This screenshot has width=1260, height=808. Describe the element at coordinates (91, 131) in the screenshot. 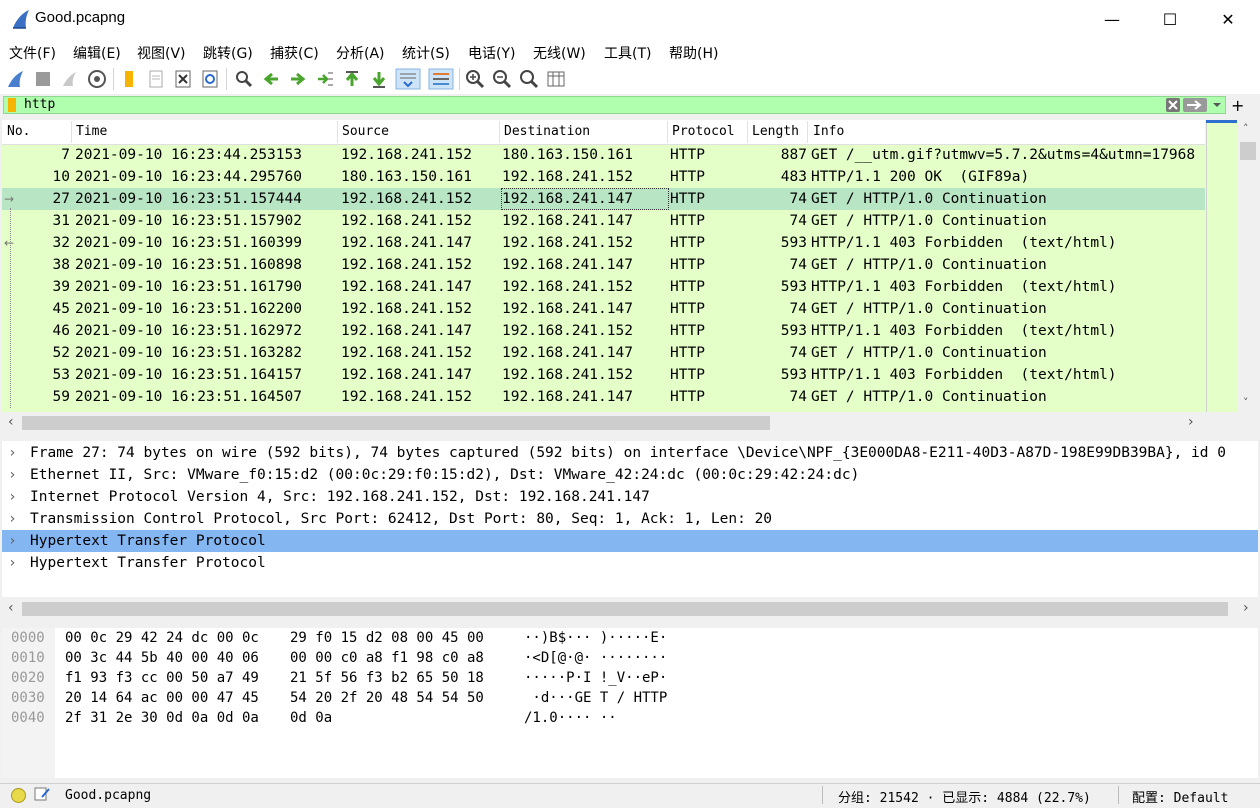

I see `column-header-time: Time` at that location.